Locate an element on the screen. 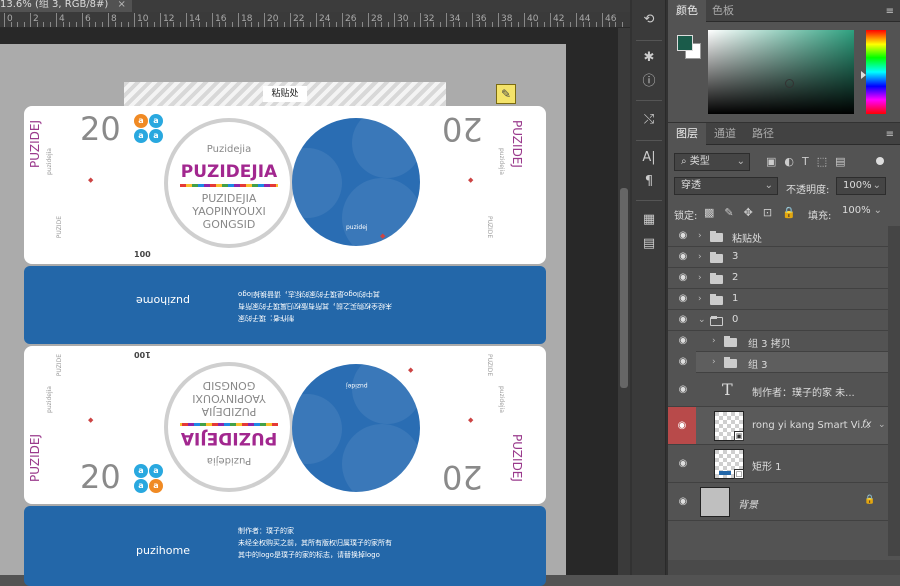 This screenshot has width=900, height=586. layer-row: ◉ › 组 3 拷贝 is located at coordinates (783, 341).